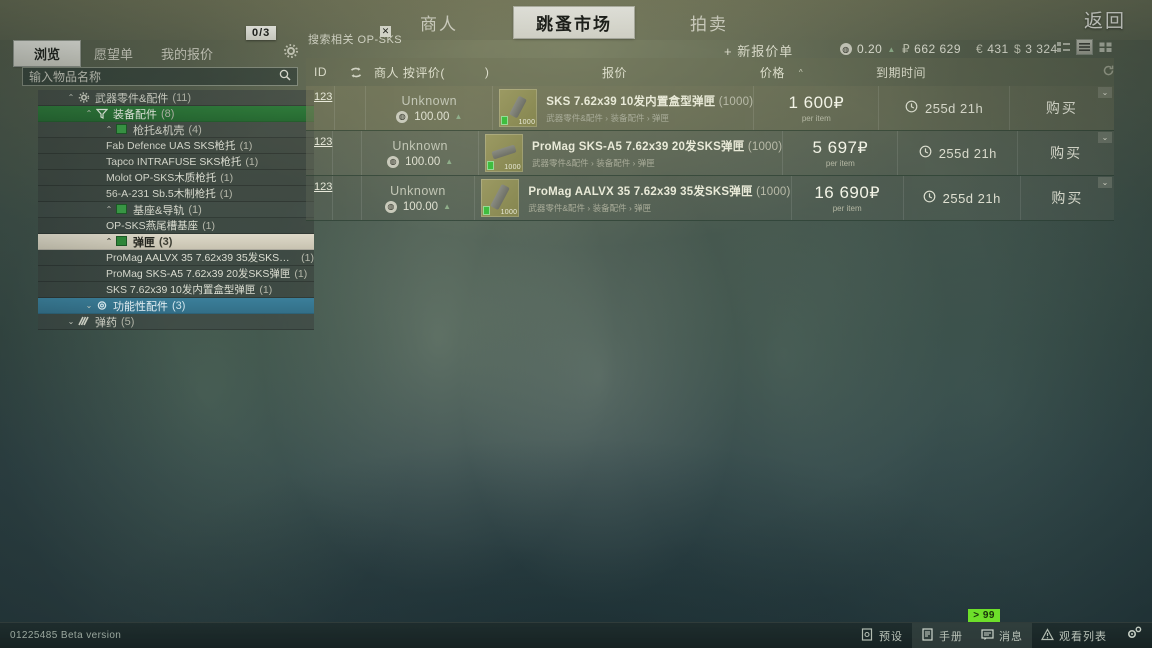  Describe the element at coordinates (187, 53) in the screenshot. I see `left-tab-2: 我的报价` at that location.